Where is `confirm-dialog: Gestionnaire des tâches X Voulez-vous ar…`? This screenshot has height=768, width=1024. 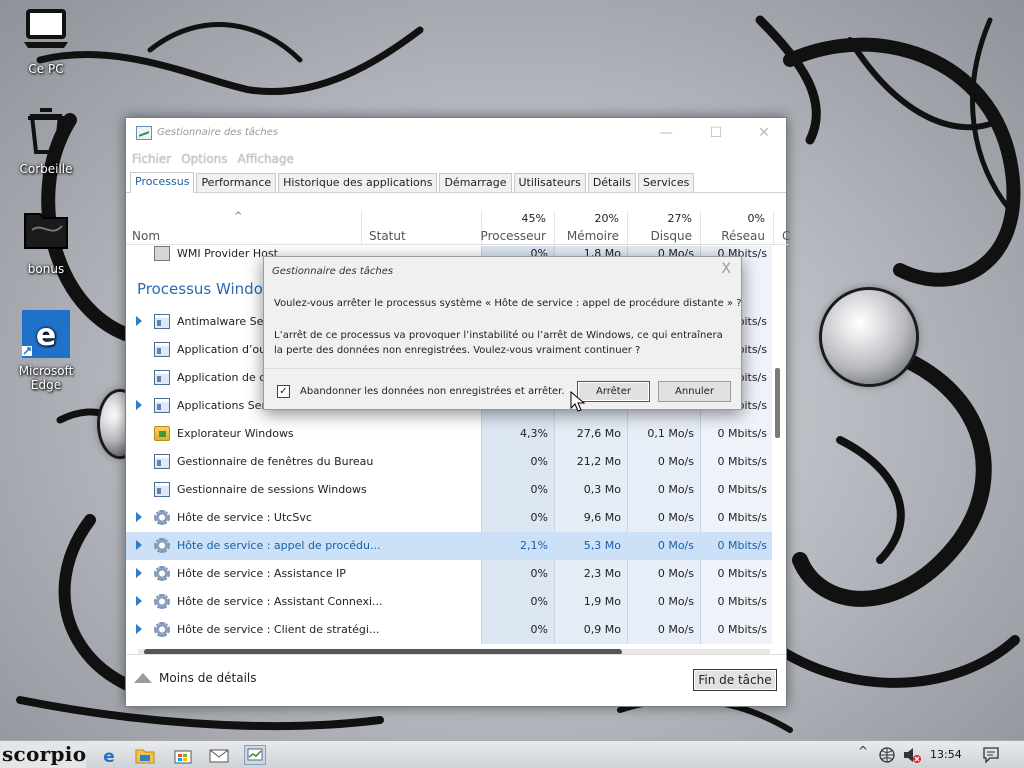
confirm-dialog: Gestionnaire des tâches X Voulez-vous ar… is located at coordinates (502, 334).